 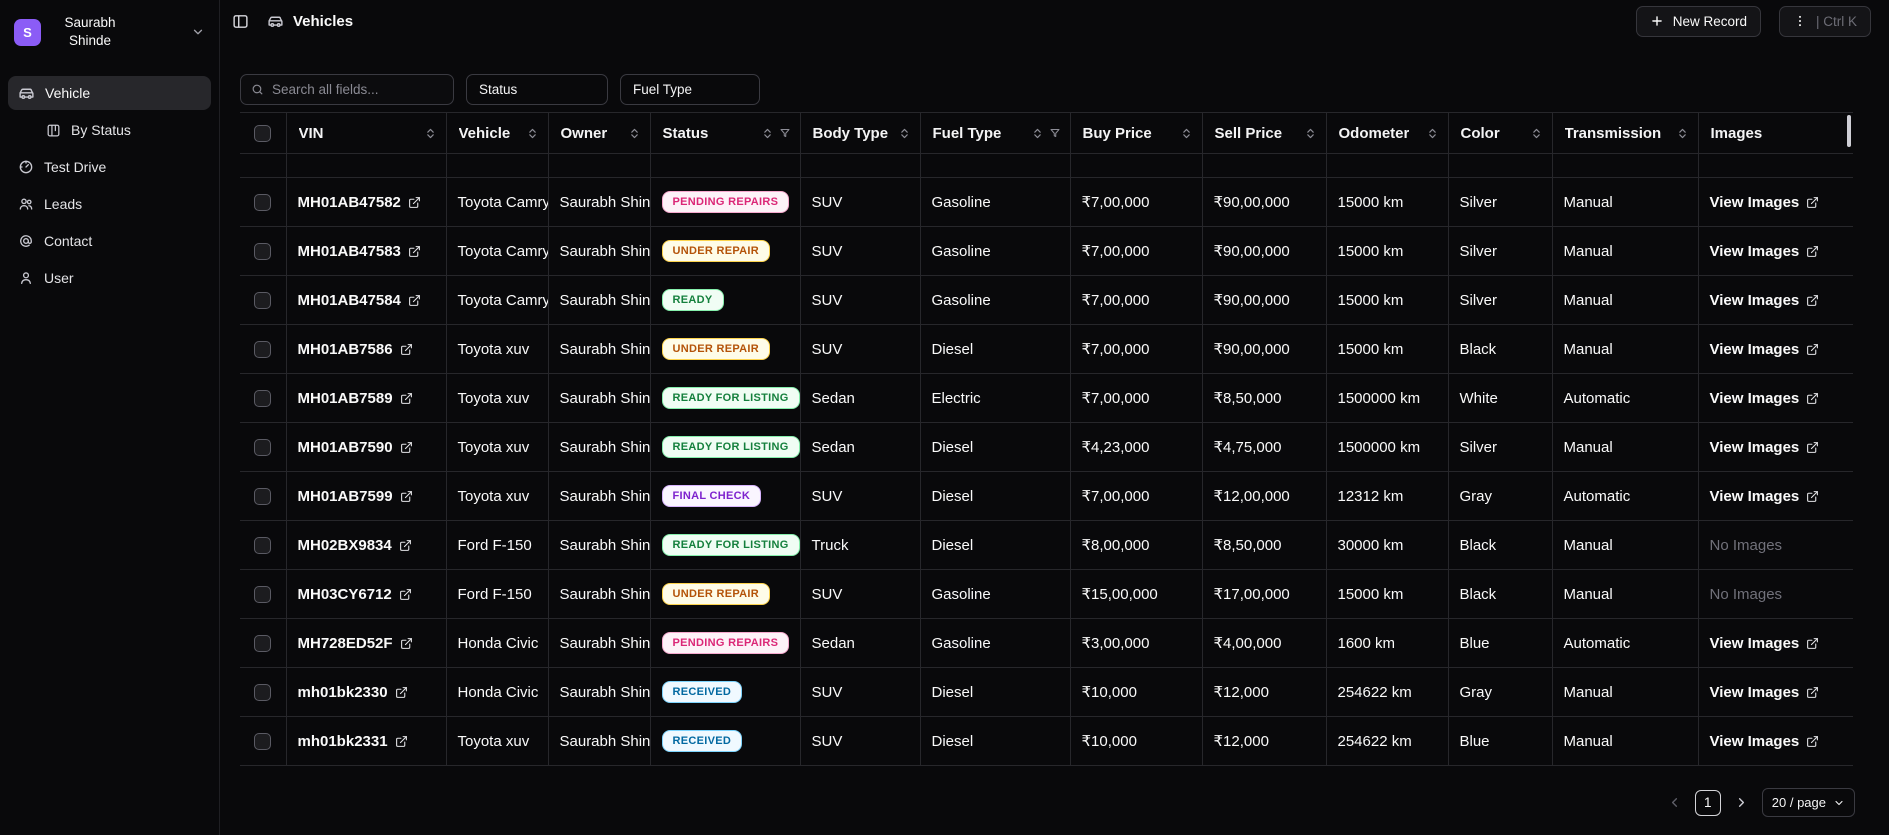 I want to click on sidebar-item-test-drive: Test Drive, so click(x=109, y=167).